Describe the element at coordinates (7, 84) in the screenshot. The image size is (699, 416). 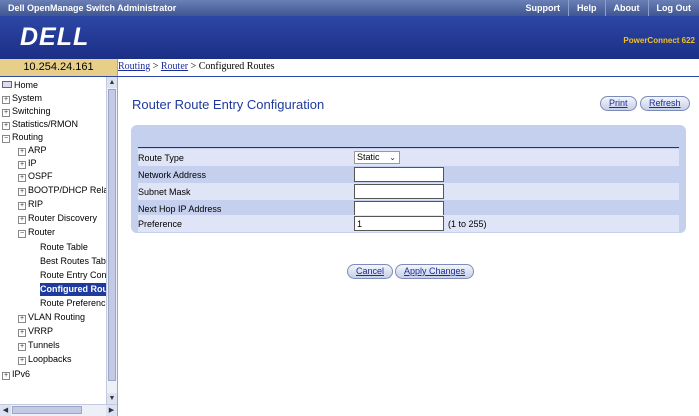
I see `home-icon` at that location.